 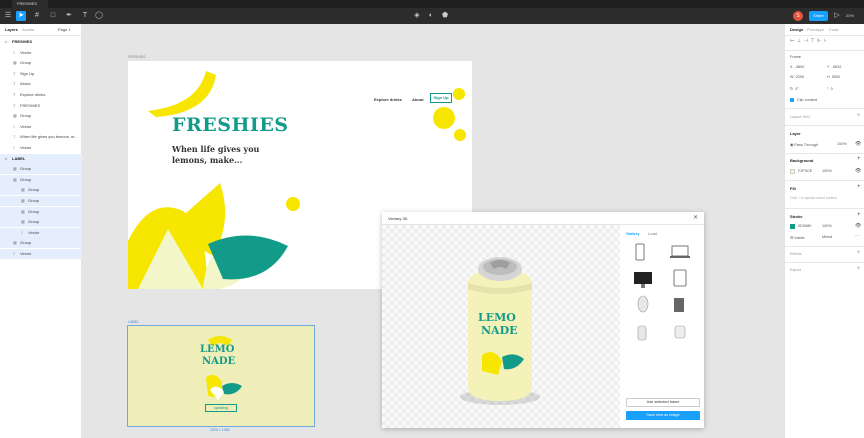 What do you see at coordinates (796, 29) in the screenshot?
I see `tab-design: Design` at bounding box center [796, 29].